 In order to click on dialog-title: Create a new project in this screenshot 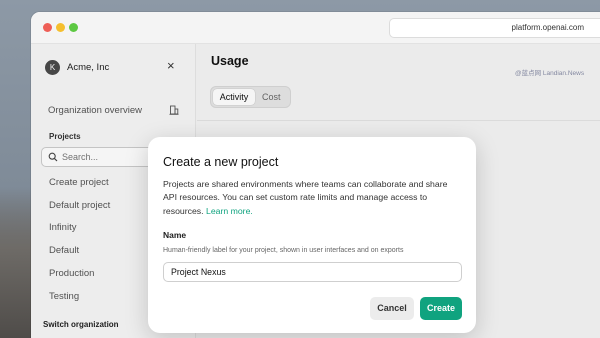, I will do `click(221, 162)`.